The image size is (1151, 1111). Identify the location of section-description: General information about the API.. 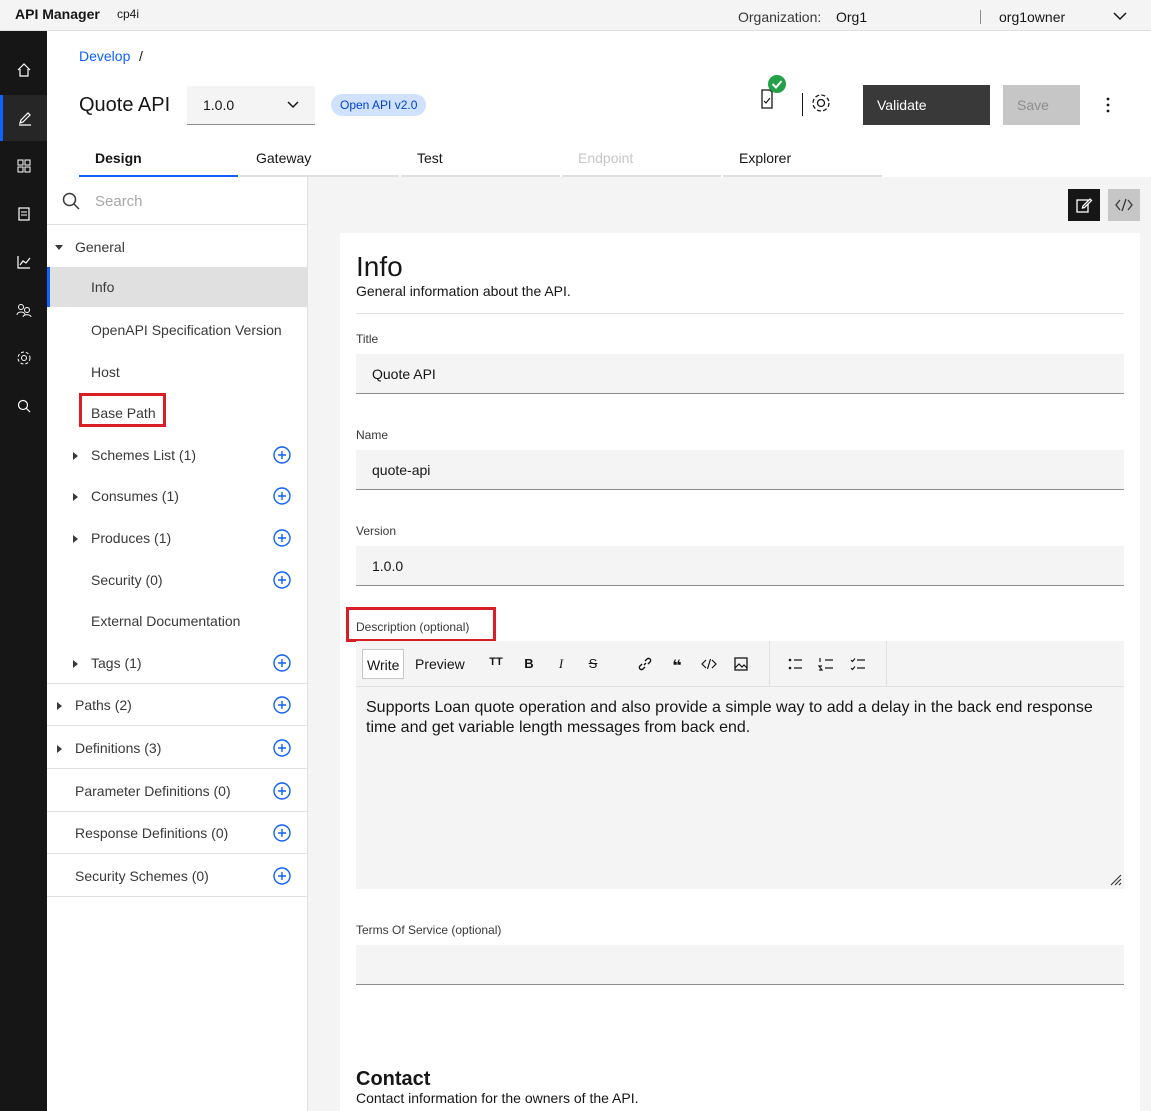
(463, 291).